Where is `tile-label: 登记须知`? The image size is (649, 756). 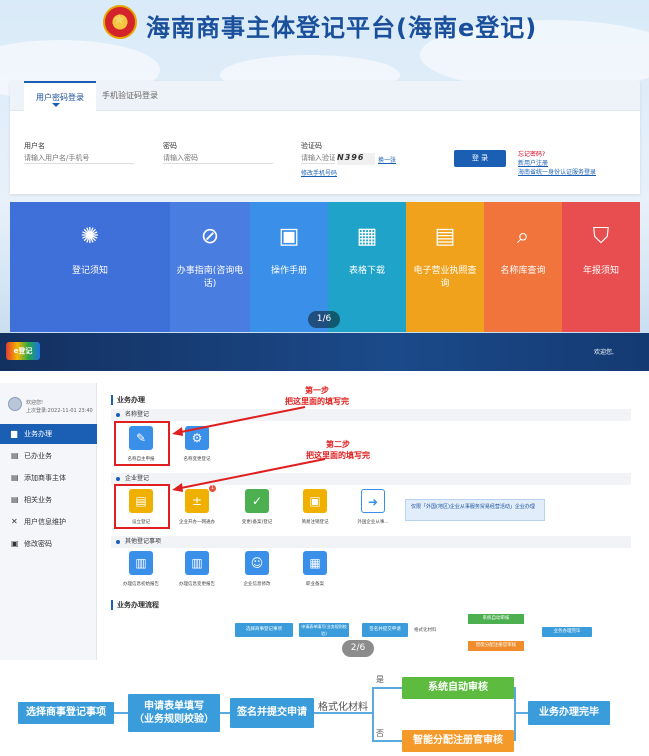 tile-label: 登记须知 is located at coordinates (89, 271).